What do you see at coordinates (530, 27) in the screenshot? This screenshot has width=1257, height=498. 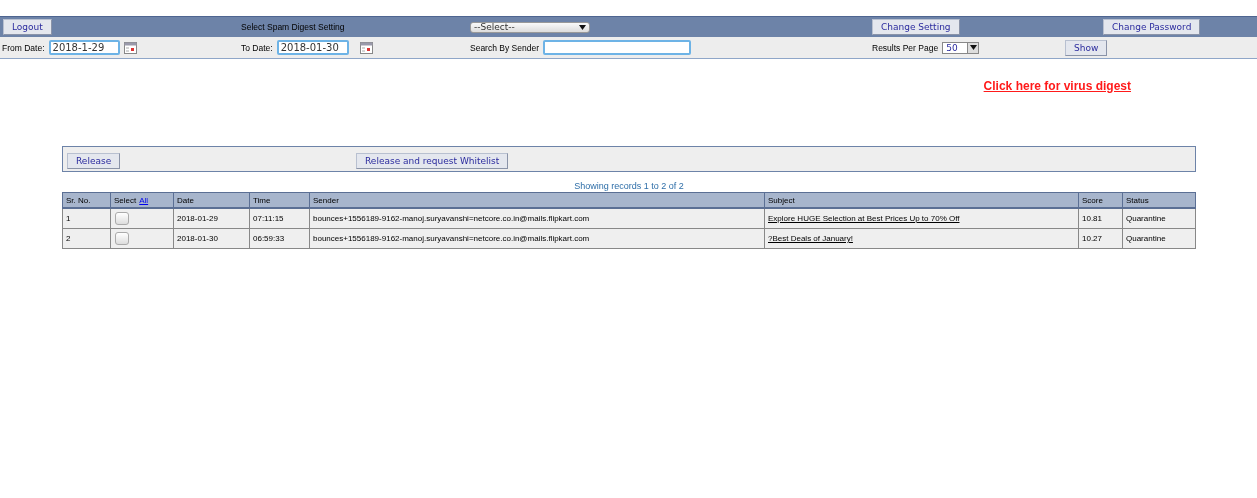 I see `digest-select: --Select--` at bounding box center [530, 27].